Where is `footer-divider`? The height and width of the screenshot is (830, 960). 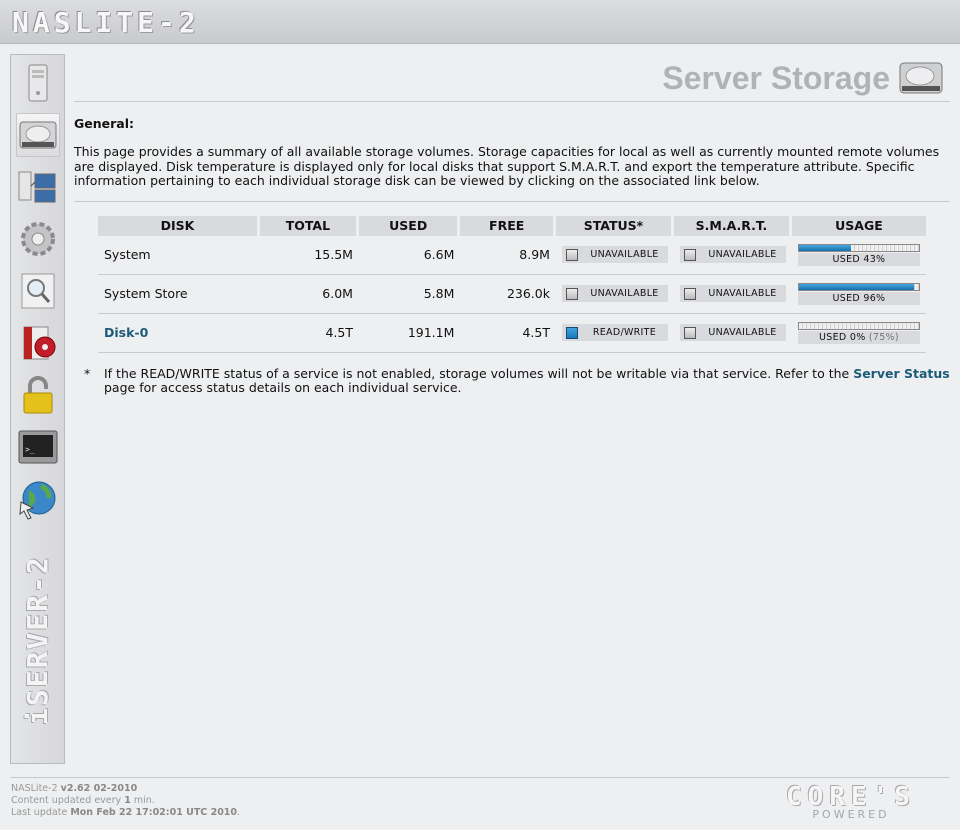
footer-divider is located at coordinates (480, 777).